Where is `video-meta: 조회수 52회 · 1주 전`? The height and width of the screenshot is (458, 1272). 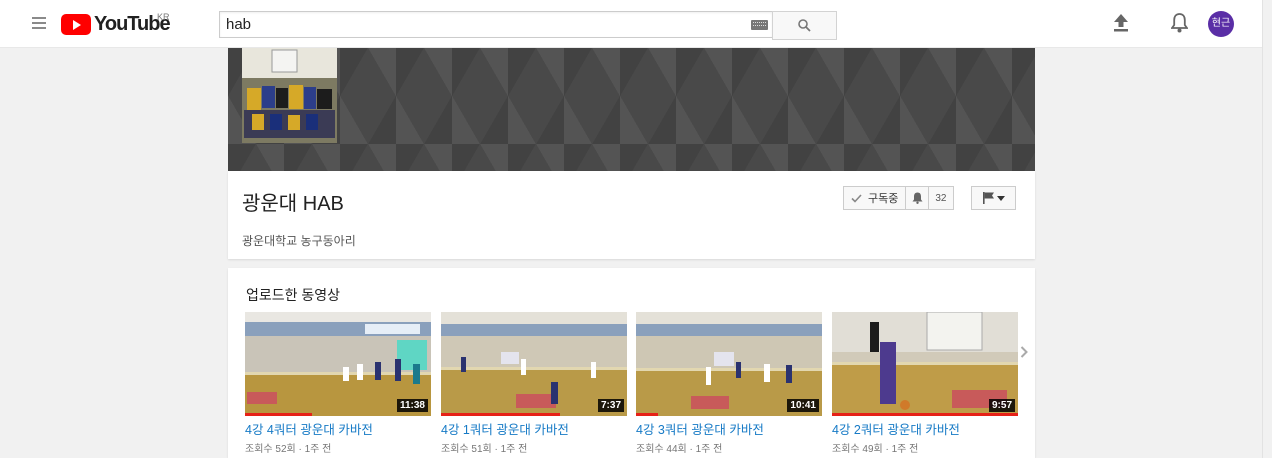 video-meta: 조회수 52회 · 1주 전 is located at coordinates (288, 449).